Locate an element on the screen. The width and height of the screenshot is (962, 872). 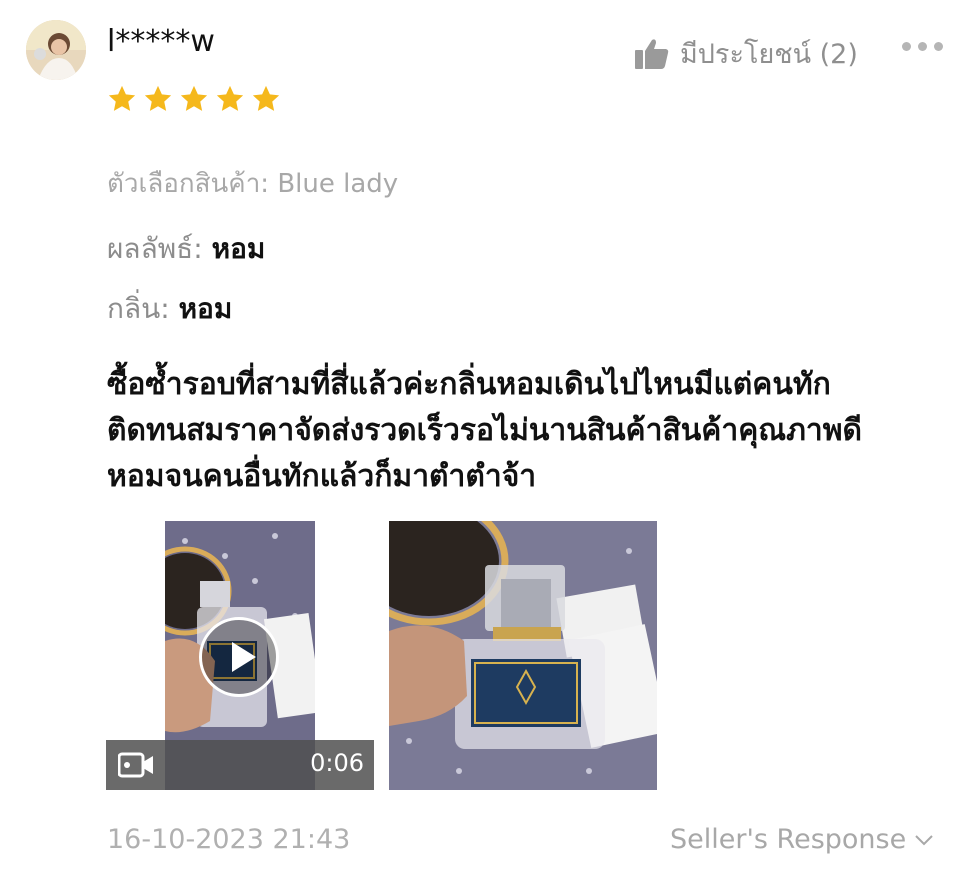
reviewer-username: l*****w is located at coordinates (161, 41).